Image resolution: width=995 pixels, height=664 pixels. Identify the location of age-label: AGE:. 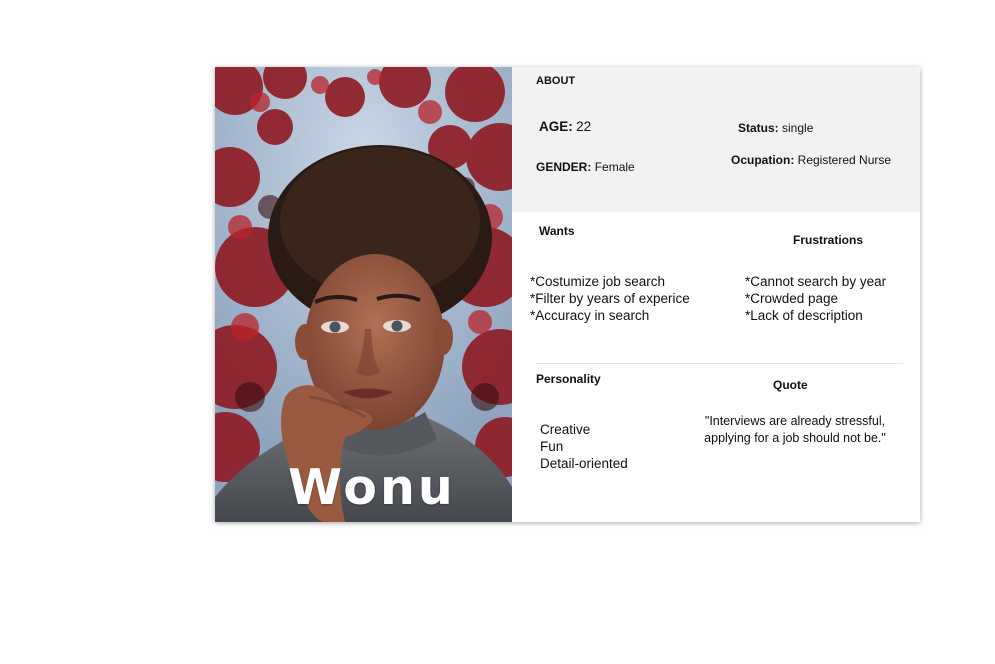
(556, 126).